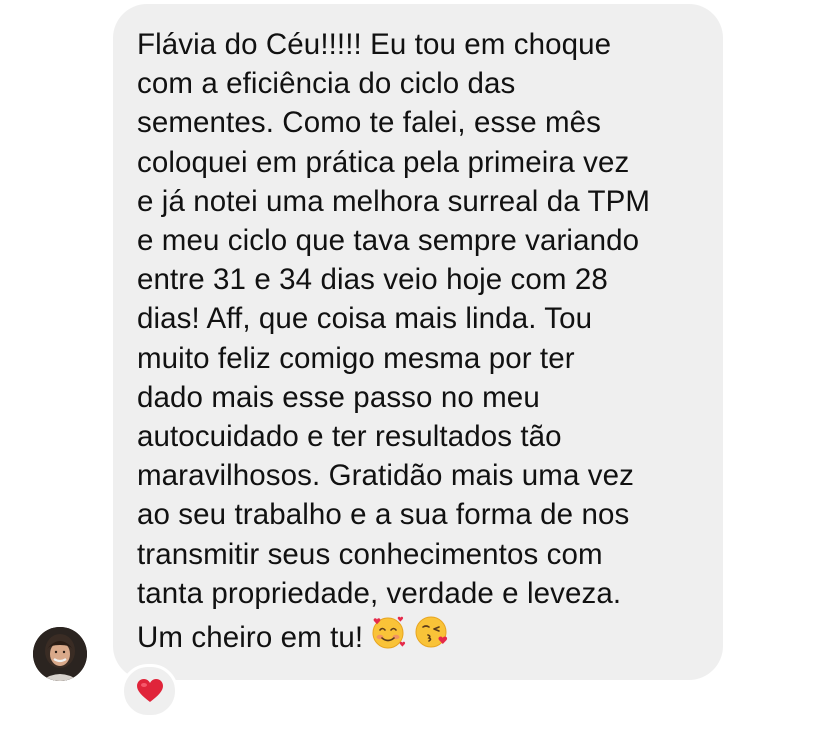 Image resolution: width=828 pixels, height=738 pixels. What do you see at coordinates (385, 476) in the screenshot?
I see `message-line: maravilhosos. Gratidão mais uma vez` at bounding box center [385, 476].